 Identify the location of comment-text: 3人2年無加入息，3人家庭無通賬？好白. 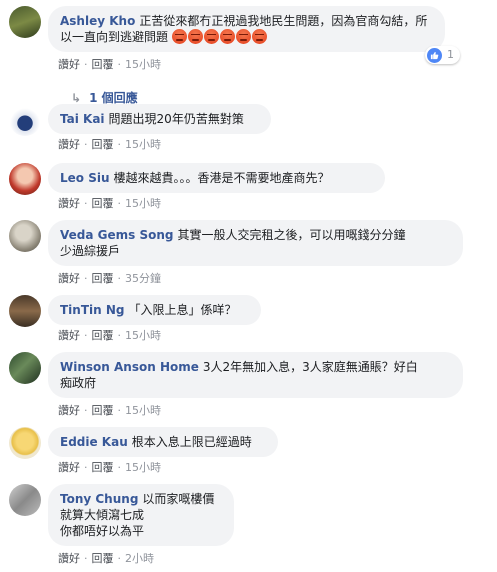
(310, 367).